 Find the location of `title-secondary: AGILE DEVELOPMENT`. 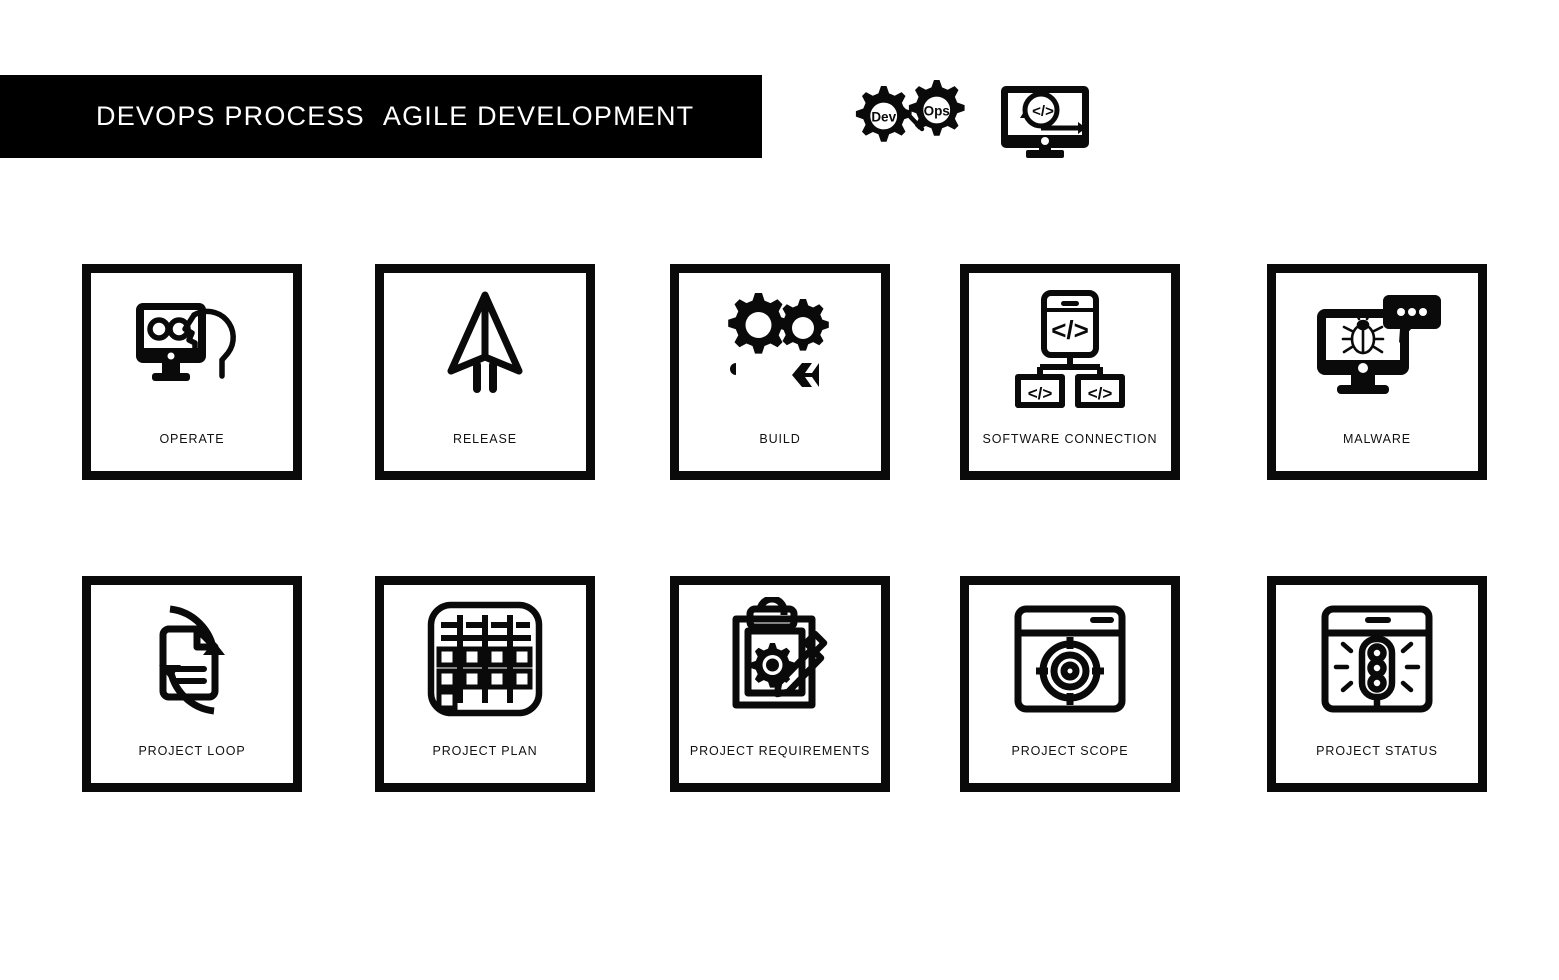

title-secondary: AGILE DEVELOPMENT is located at coordinates (538, 116).